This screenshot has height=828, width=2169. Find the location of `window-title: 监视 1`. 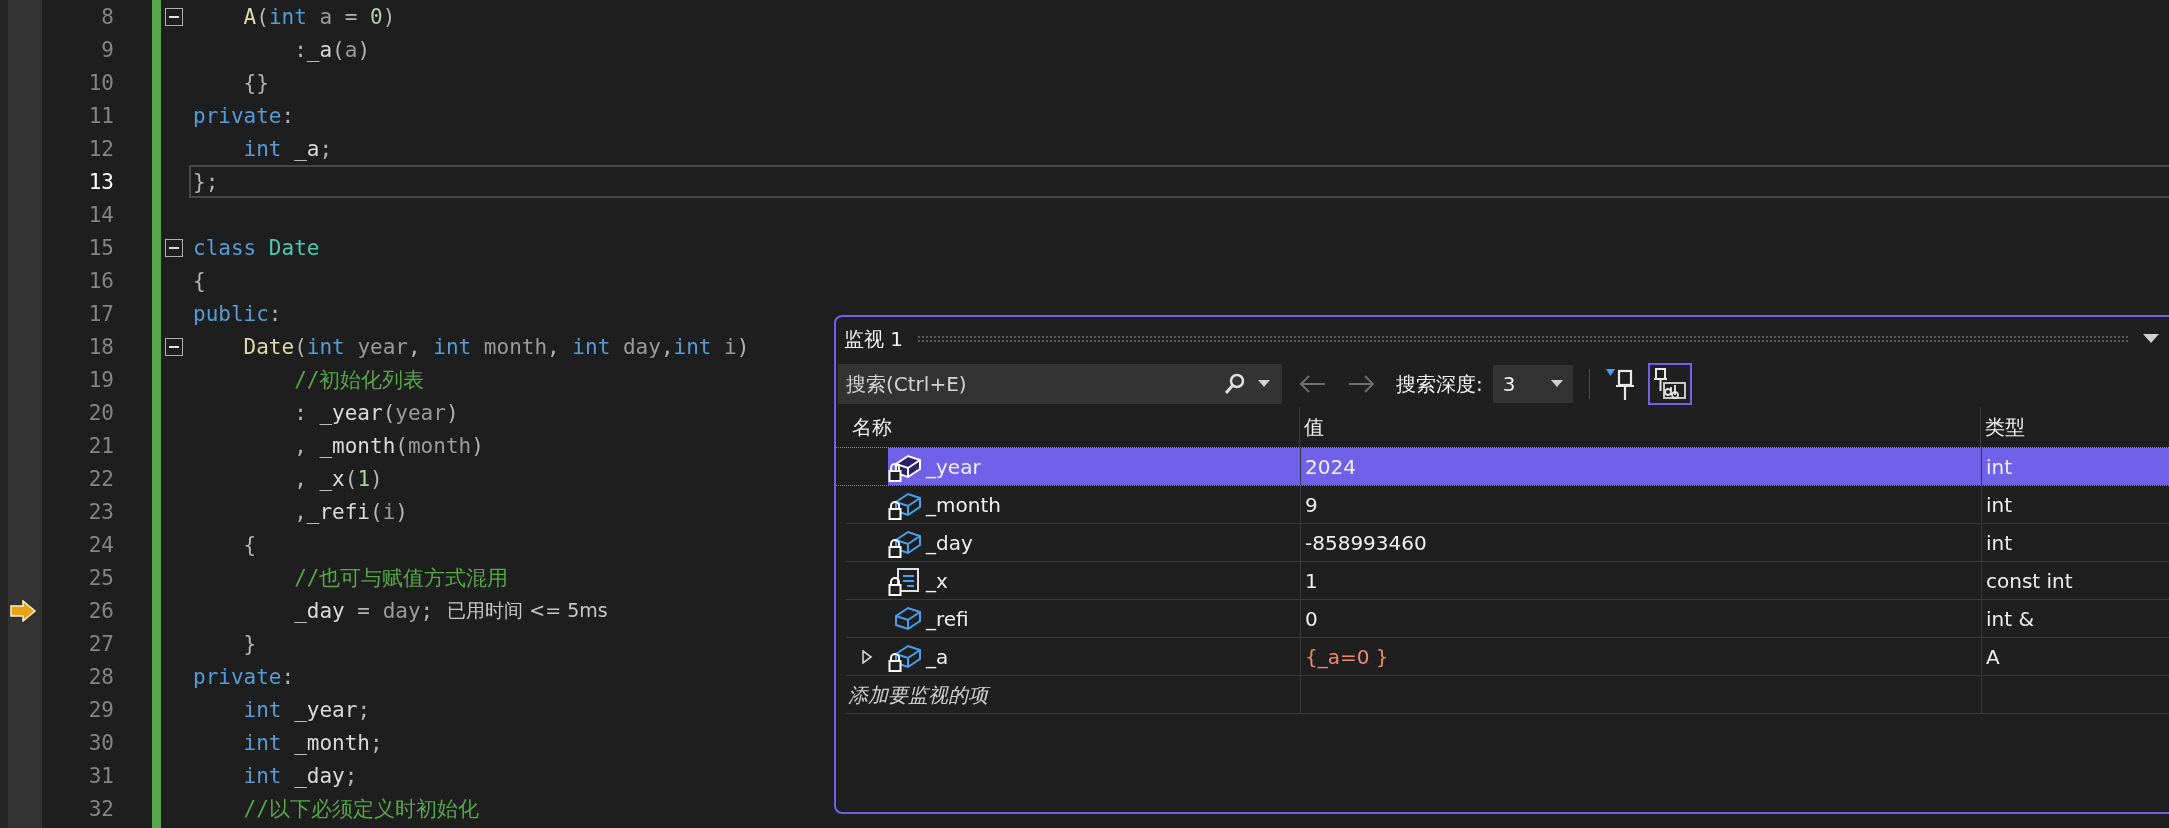

window-title: 监视 1 is located at coordinates (874, 339).